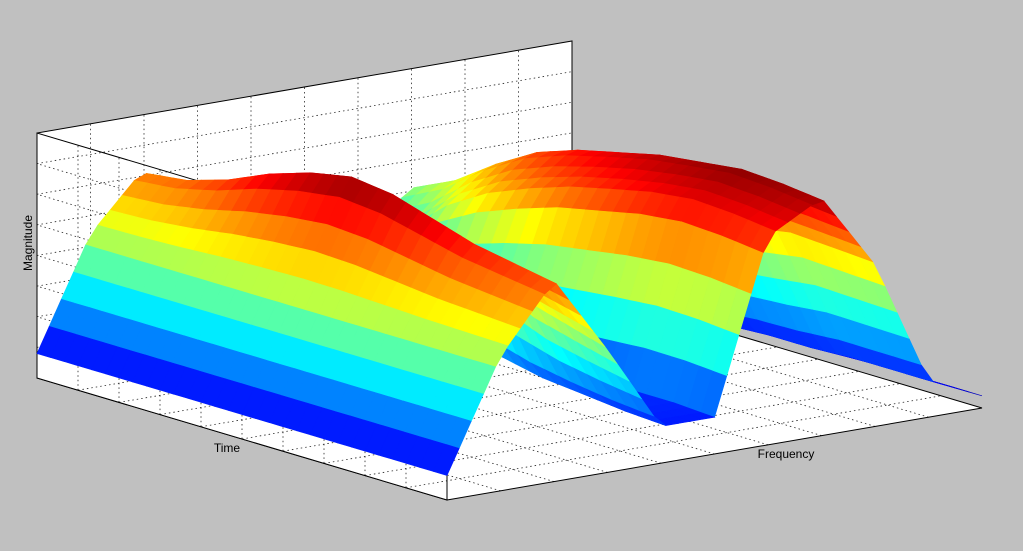 This screenshot has height=551, width=1023. What do you see at coordinates (227, 448) in the screenshot?
I see `y-axis-label: Time` at bounding box center [227, 448].